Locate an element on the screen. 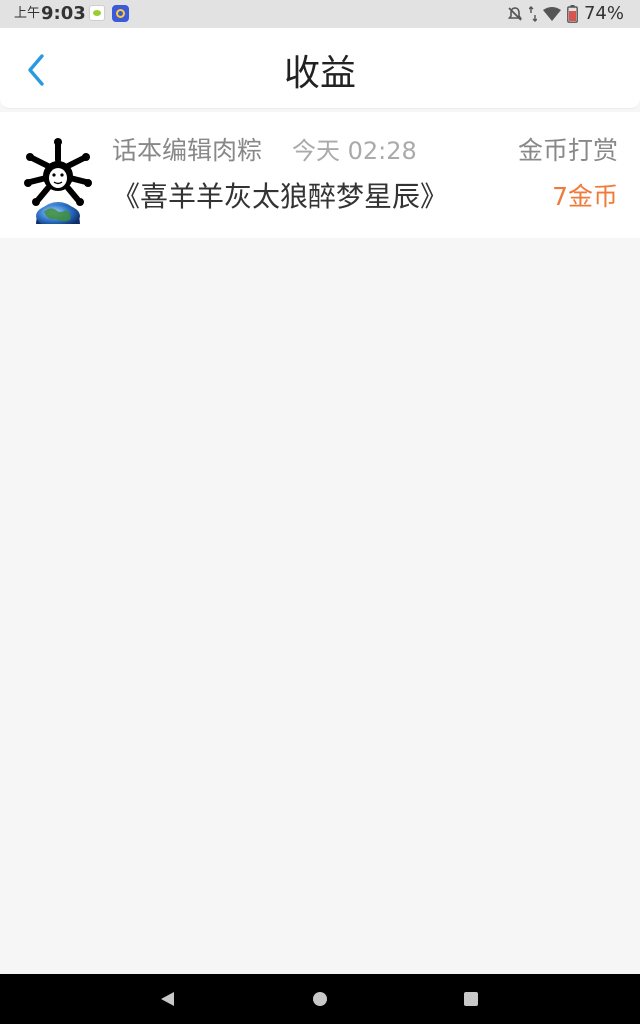 The width and height of the screenshot is (640, 1024). recents-square-icon is located at coordinates (471, 999).